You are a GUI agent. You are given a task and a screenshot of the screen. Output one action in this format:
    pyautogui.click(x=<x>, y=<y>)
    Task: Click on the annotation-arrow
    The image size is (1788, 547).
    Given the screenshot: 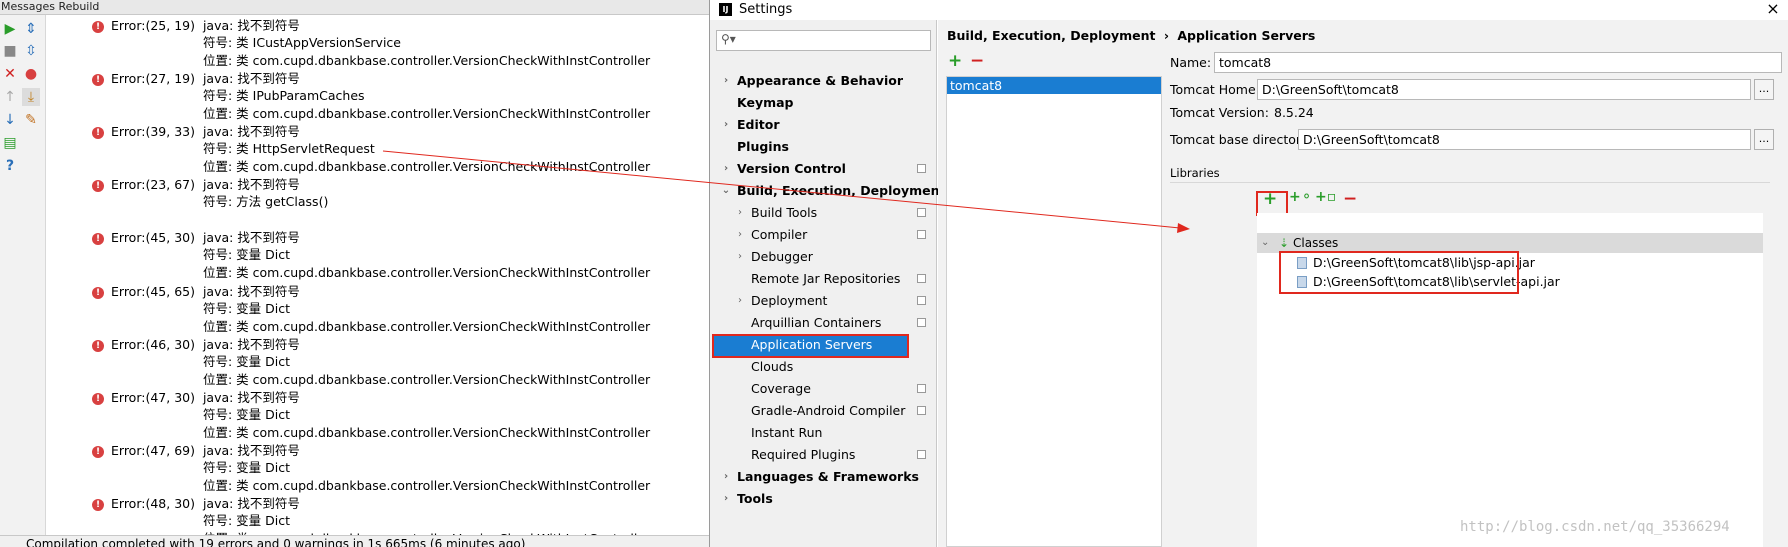 What is the action you would take?
    pyautogui.click(x=786, y=191)
    